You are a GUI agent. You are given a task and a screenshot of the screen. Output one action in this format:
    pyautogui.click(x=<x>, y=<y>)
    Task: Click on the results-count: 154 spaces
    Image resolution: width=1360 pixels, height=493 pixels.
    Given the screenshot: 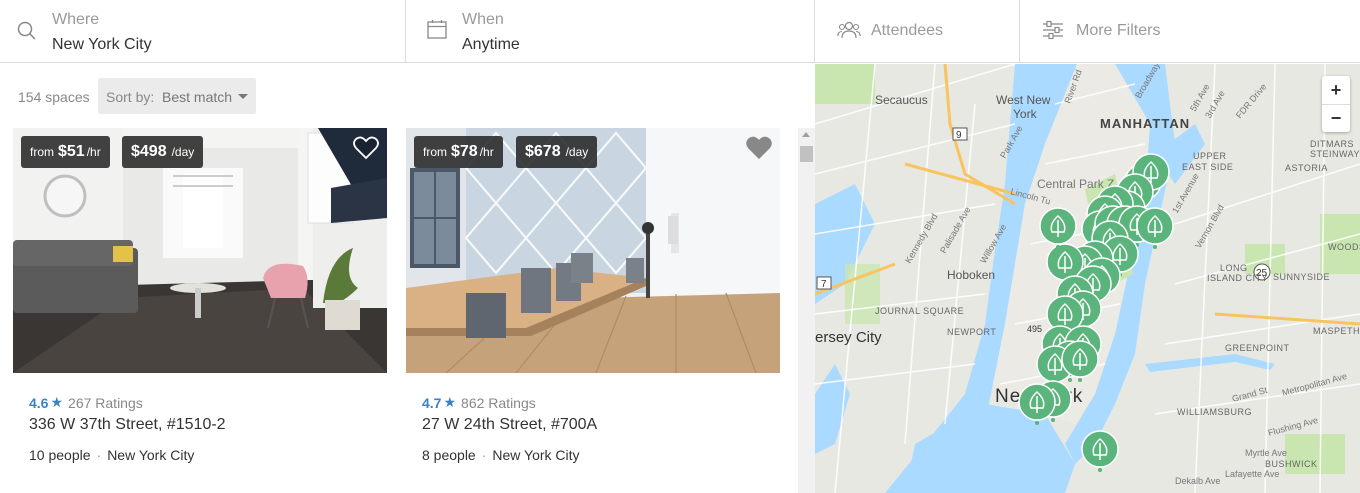 What is the action you would take?
    pyautogui.click(x=54, y=97)
    